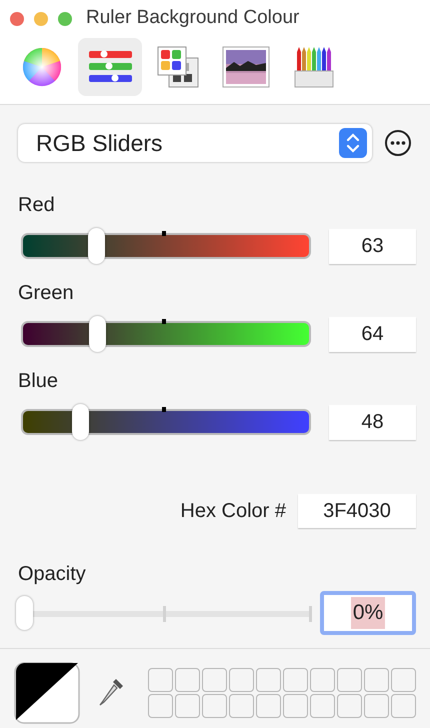 The image size is (430, 728). What do you see at coordinates (52, 574) in the screenshot?
I see `opacity-label: Opacity` at bounding box center [52, 574].